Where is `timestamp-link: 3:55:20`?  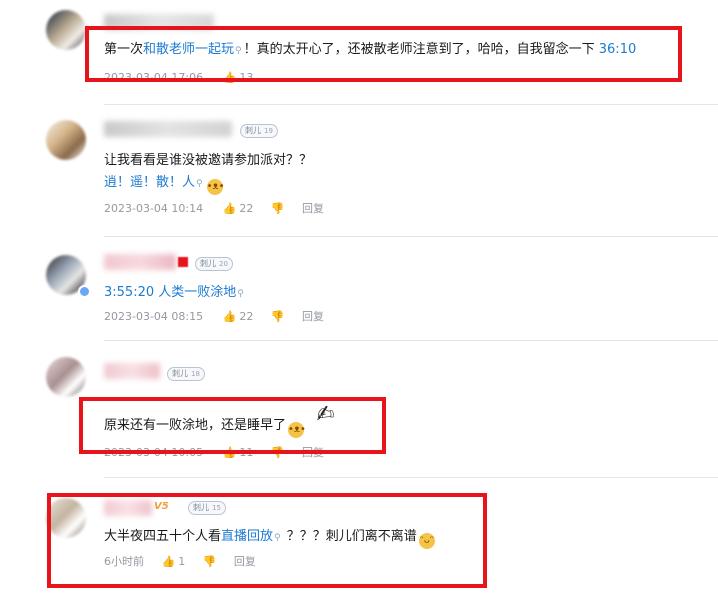
timestamp-link: 3:55:20 is located at coordinates (129, 292).